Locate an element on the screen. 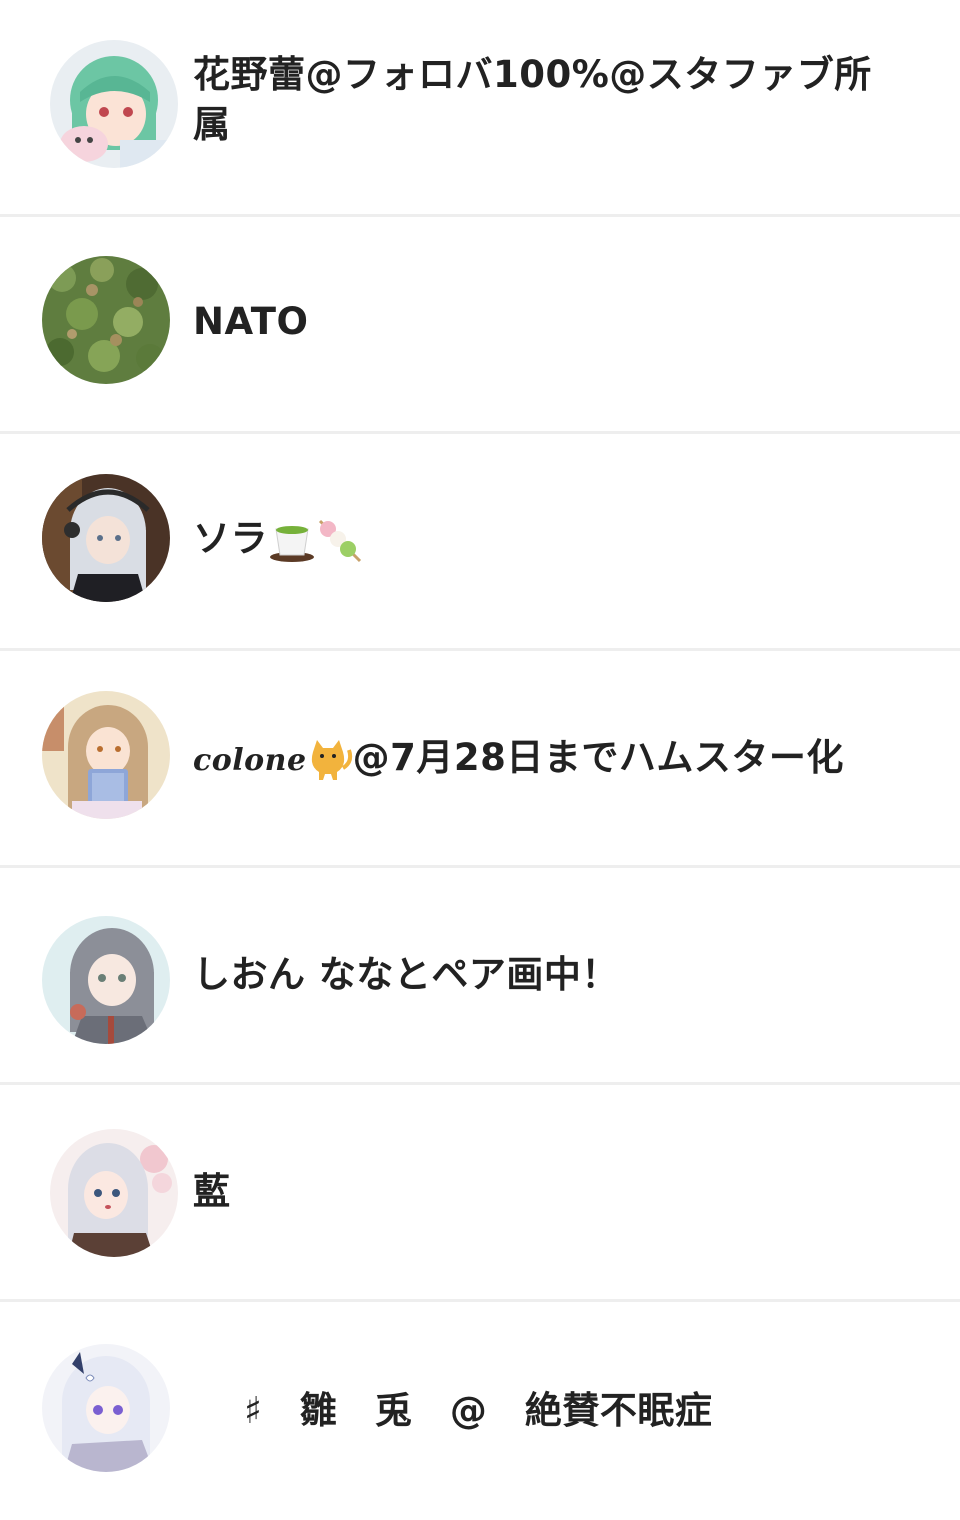 Image resolution: width=960 pixels, height=1520 pixels. list-item: しおん ななとペア画中！ is located at coordinates (480, 976).